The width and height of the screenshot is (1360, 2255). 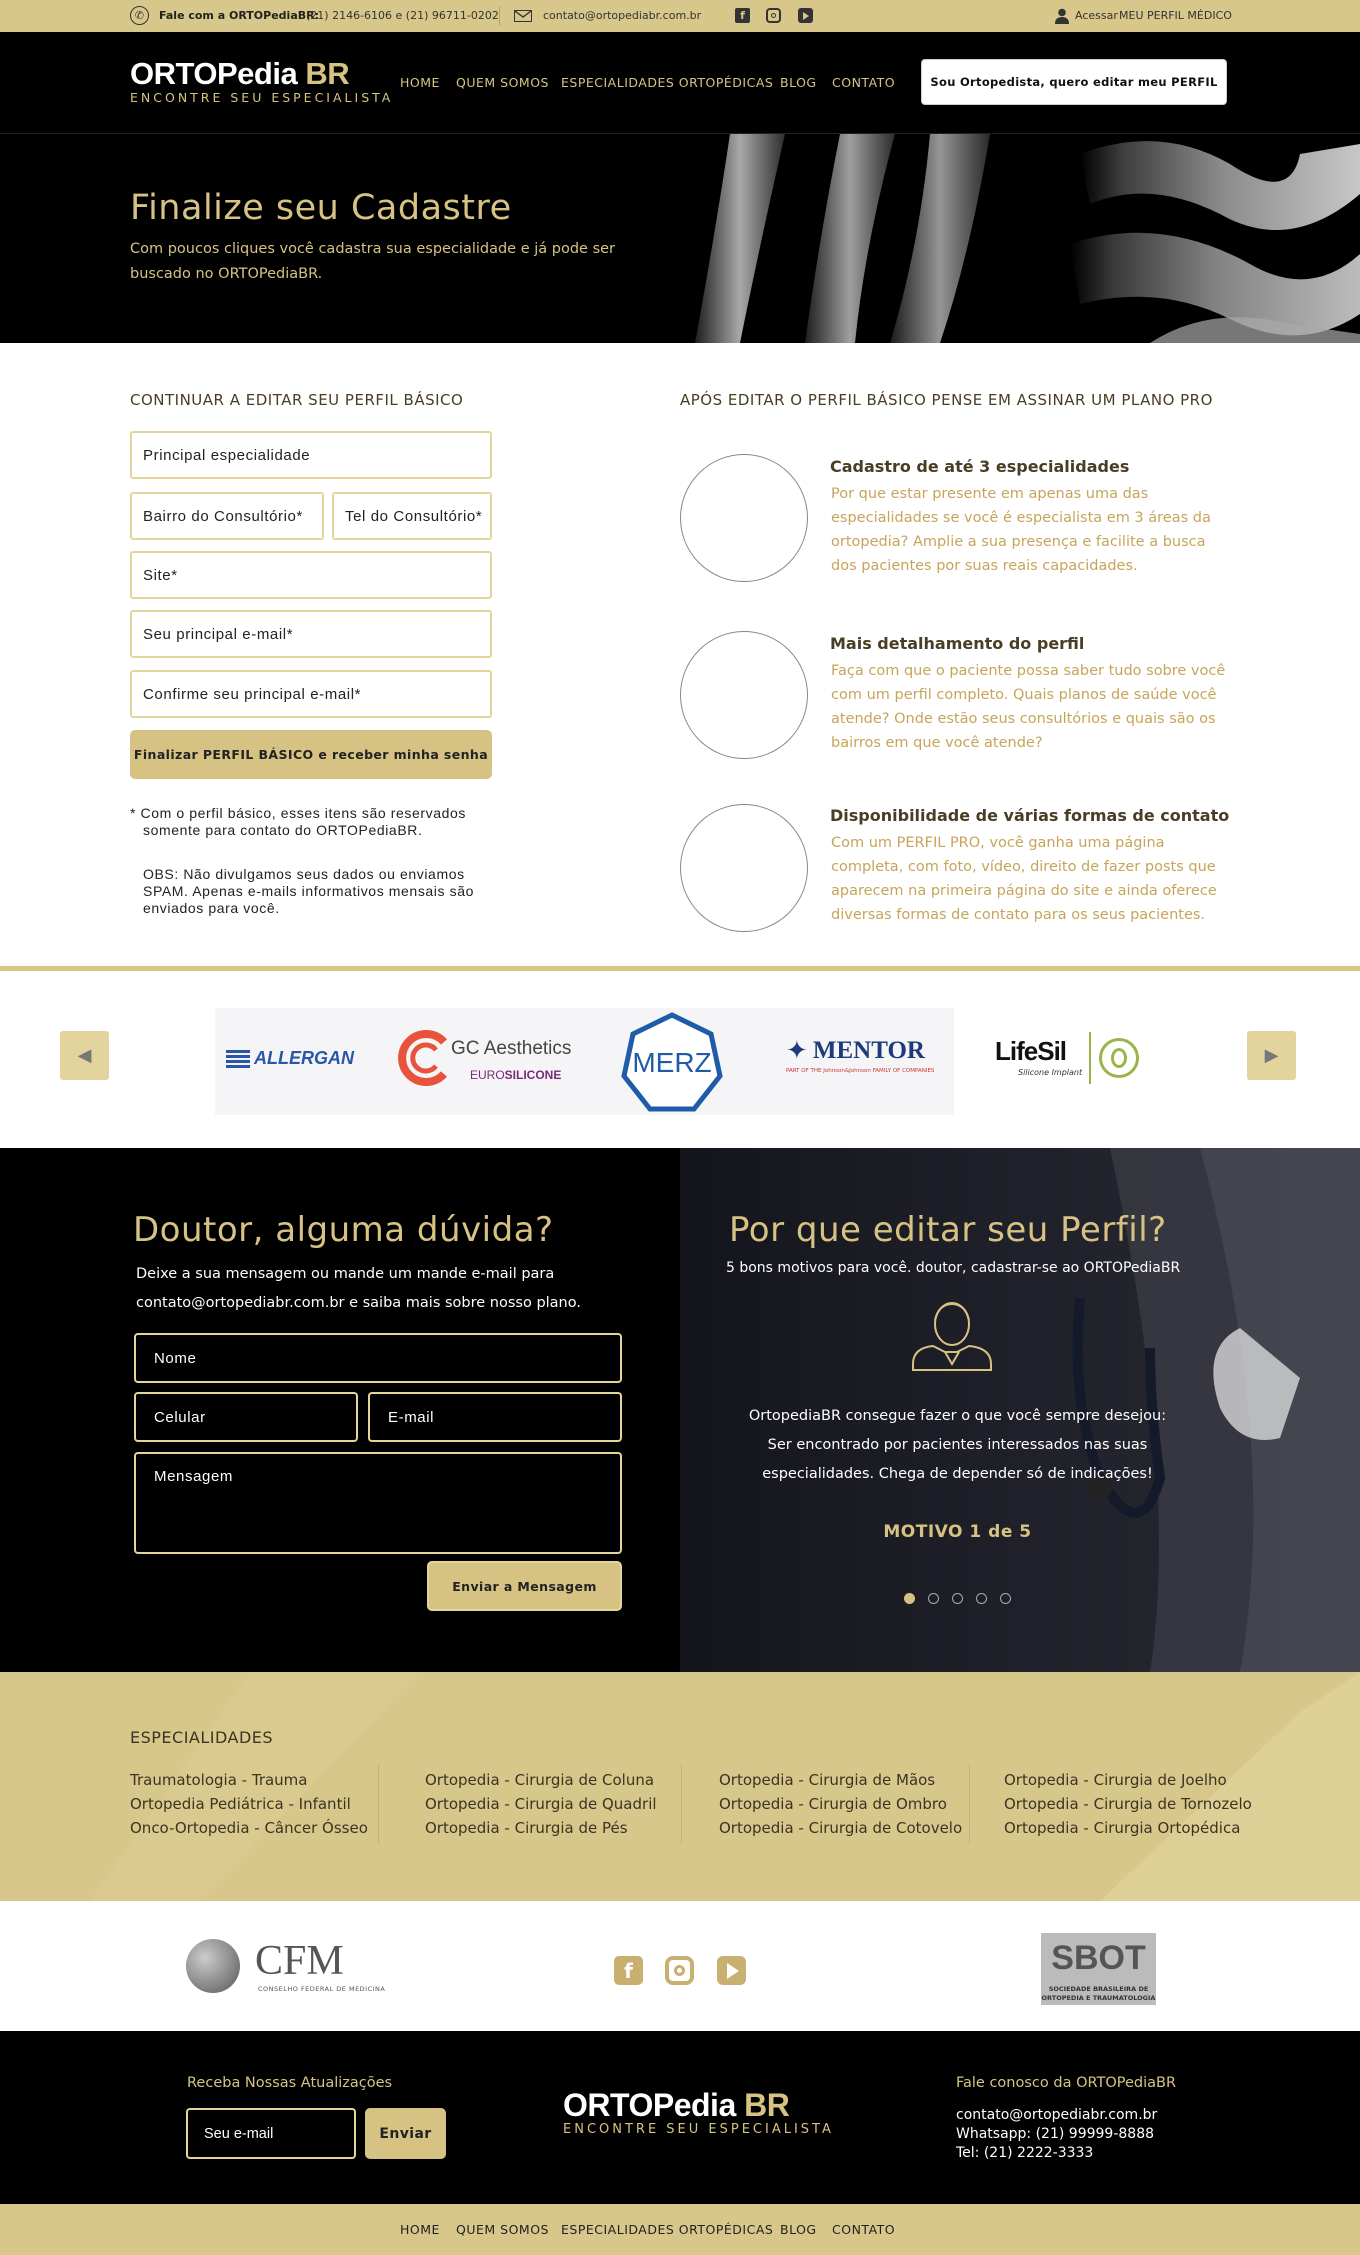 I want to click on hero-spine-image, so click(x=1027, y=238).